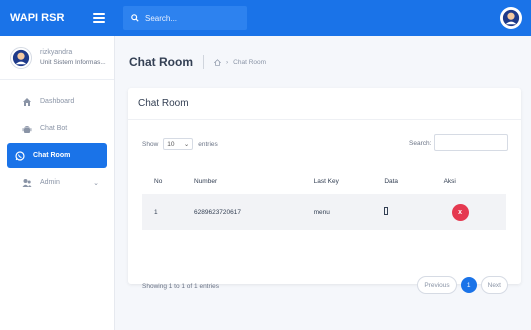  I want to click on sidebar-item-label: Chat Room, so click(52, 155).